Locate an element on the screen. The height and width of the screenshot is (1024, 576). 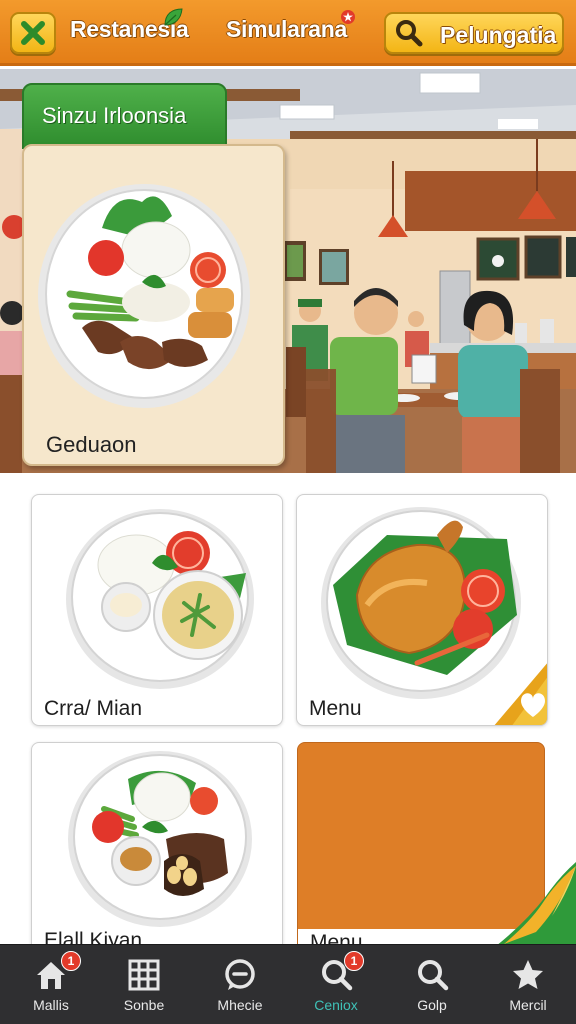
close-button is located at coordinates (33, 33).